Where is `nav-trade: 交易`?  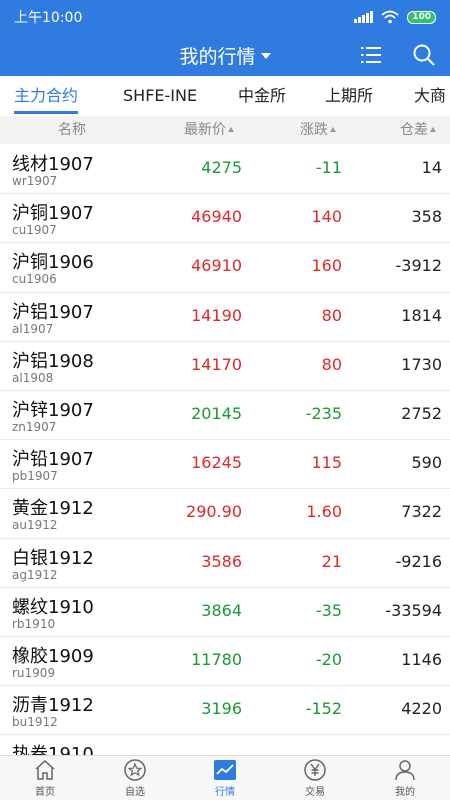 nav-trade: 交易 is located at coordinates (315, 778).